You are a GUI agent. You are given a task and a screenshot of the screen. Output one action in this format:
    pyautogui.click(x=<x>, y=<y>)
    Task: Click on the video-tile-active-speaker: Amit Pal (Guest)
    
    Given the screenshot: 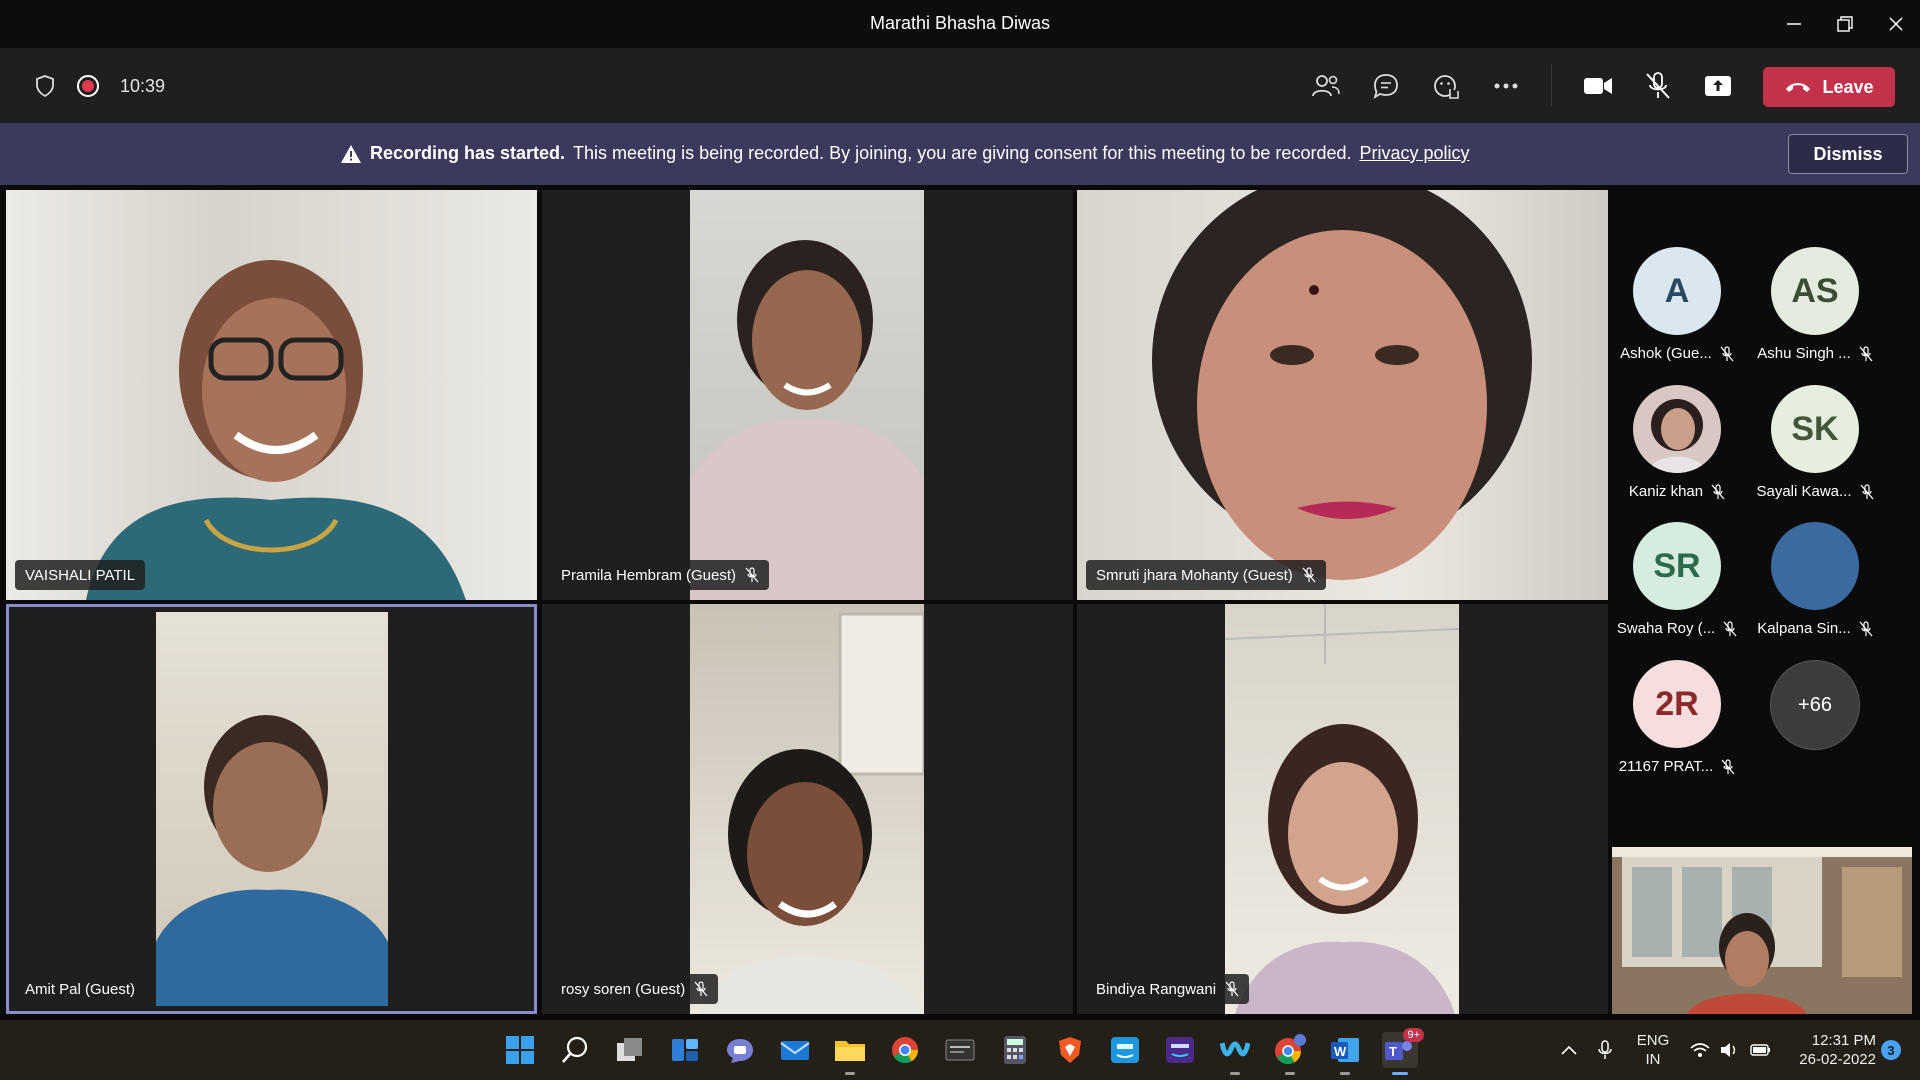 What is the action you would take?
    pyautogui.click(x=271, y=809)
    